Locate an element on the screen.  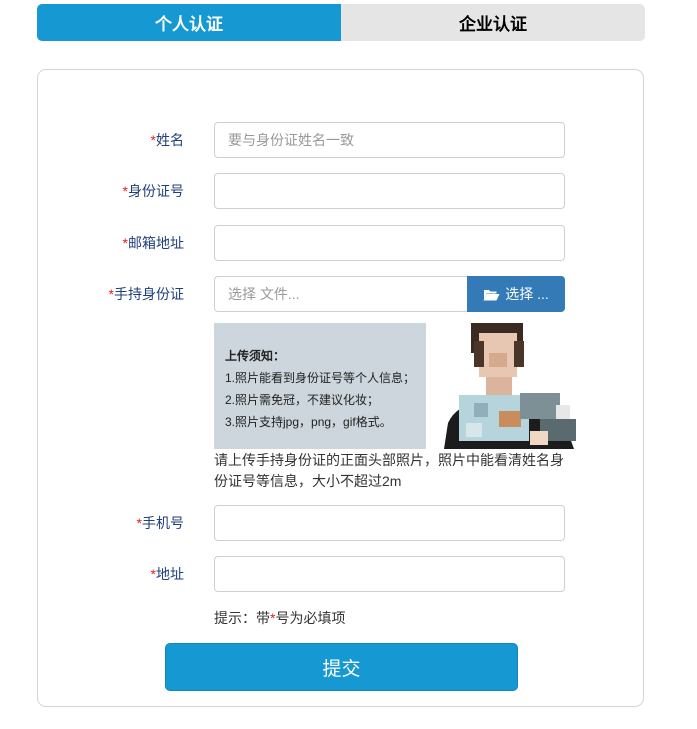
phone-row: *手机号 is located at coordinates (340, 523).